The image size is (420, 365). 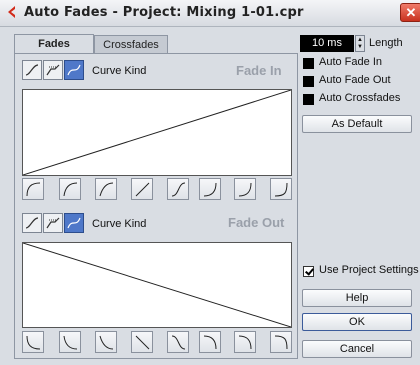 I want to click on auto-fade-out-label: Auto Fade Out, so click(x=355, y=80).